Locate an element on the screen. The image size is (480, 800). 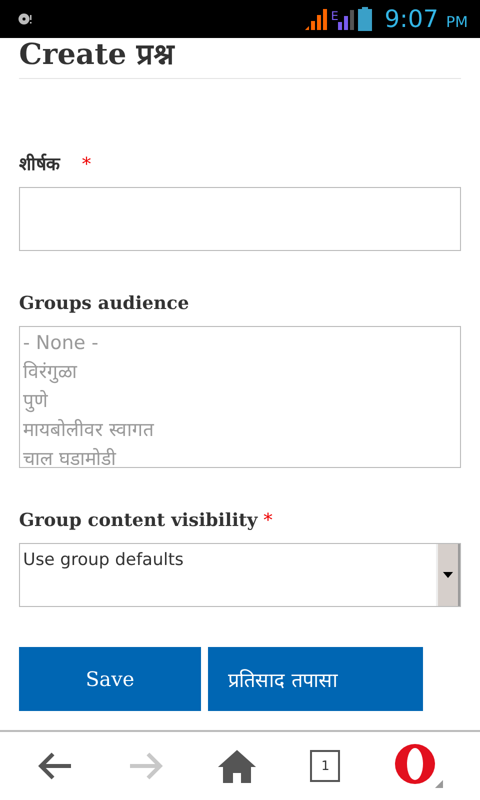
dropdown: Use group defaults is located at coordinates (240, 575).